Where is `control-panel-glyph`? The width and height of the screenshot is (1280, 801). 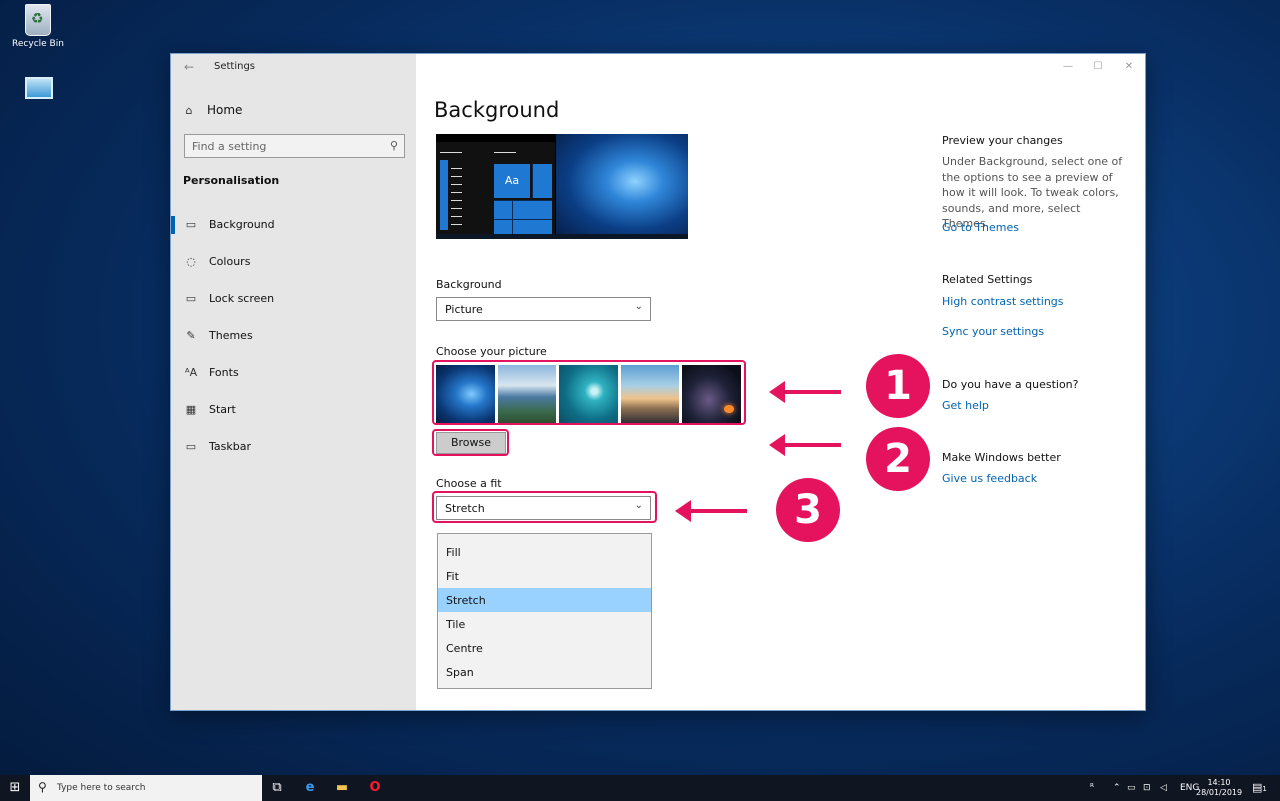 control-panel-glyph is located at coordinates (39, 88).